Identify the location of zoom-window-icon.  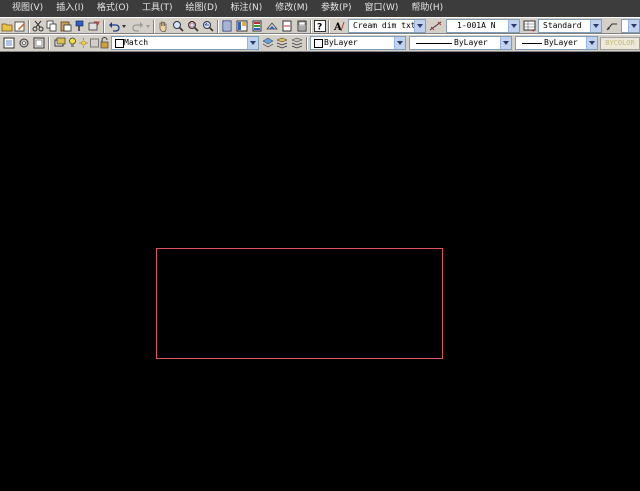
(193, 26).